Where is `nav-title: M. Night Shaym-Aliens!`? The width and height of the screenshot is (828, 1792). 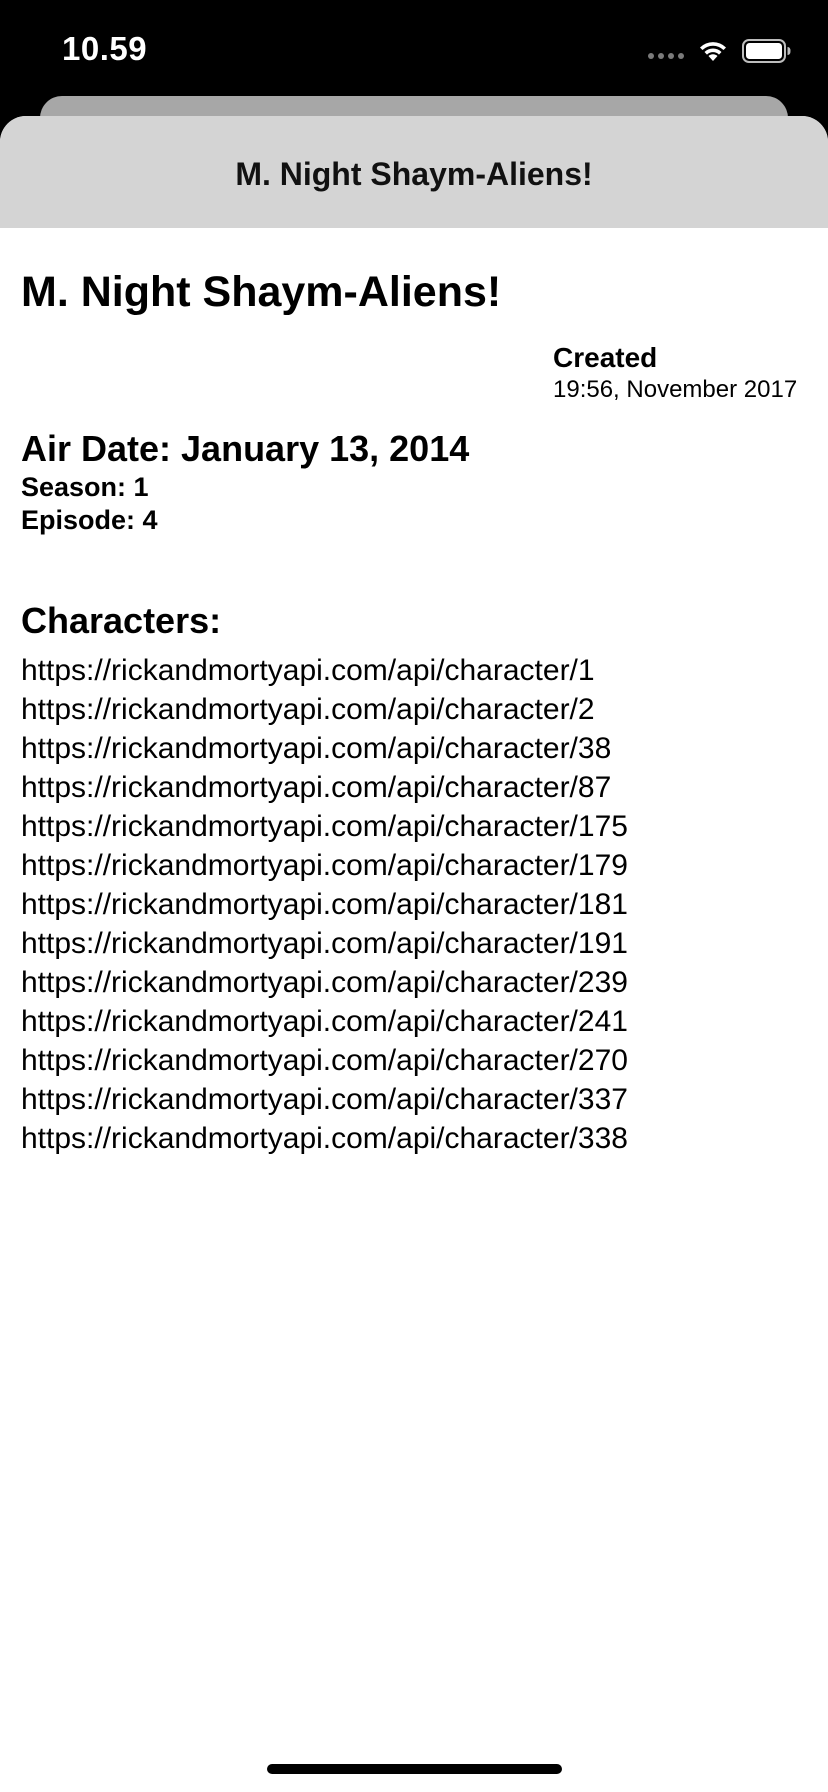
nav-title: M. Night Shaym-Aliens! is located at coordinates (414, 173).